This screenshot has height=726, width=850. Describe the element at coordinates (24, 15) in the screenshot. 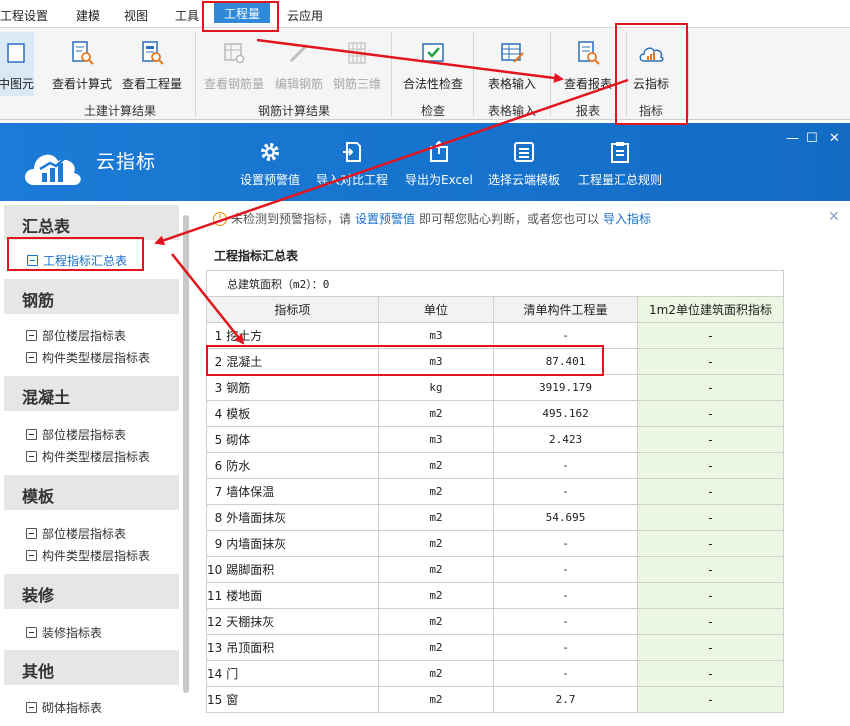

I see `menu-project-settings: 工程设置` at that location.